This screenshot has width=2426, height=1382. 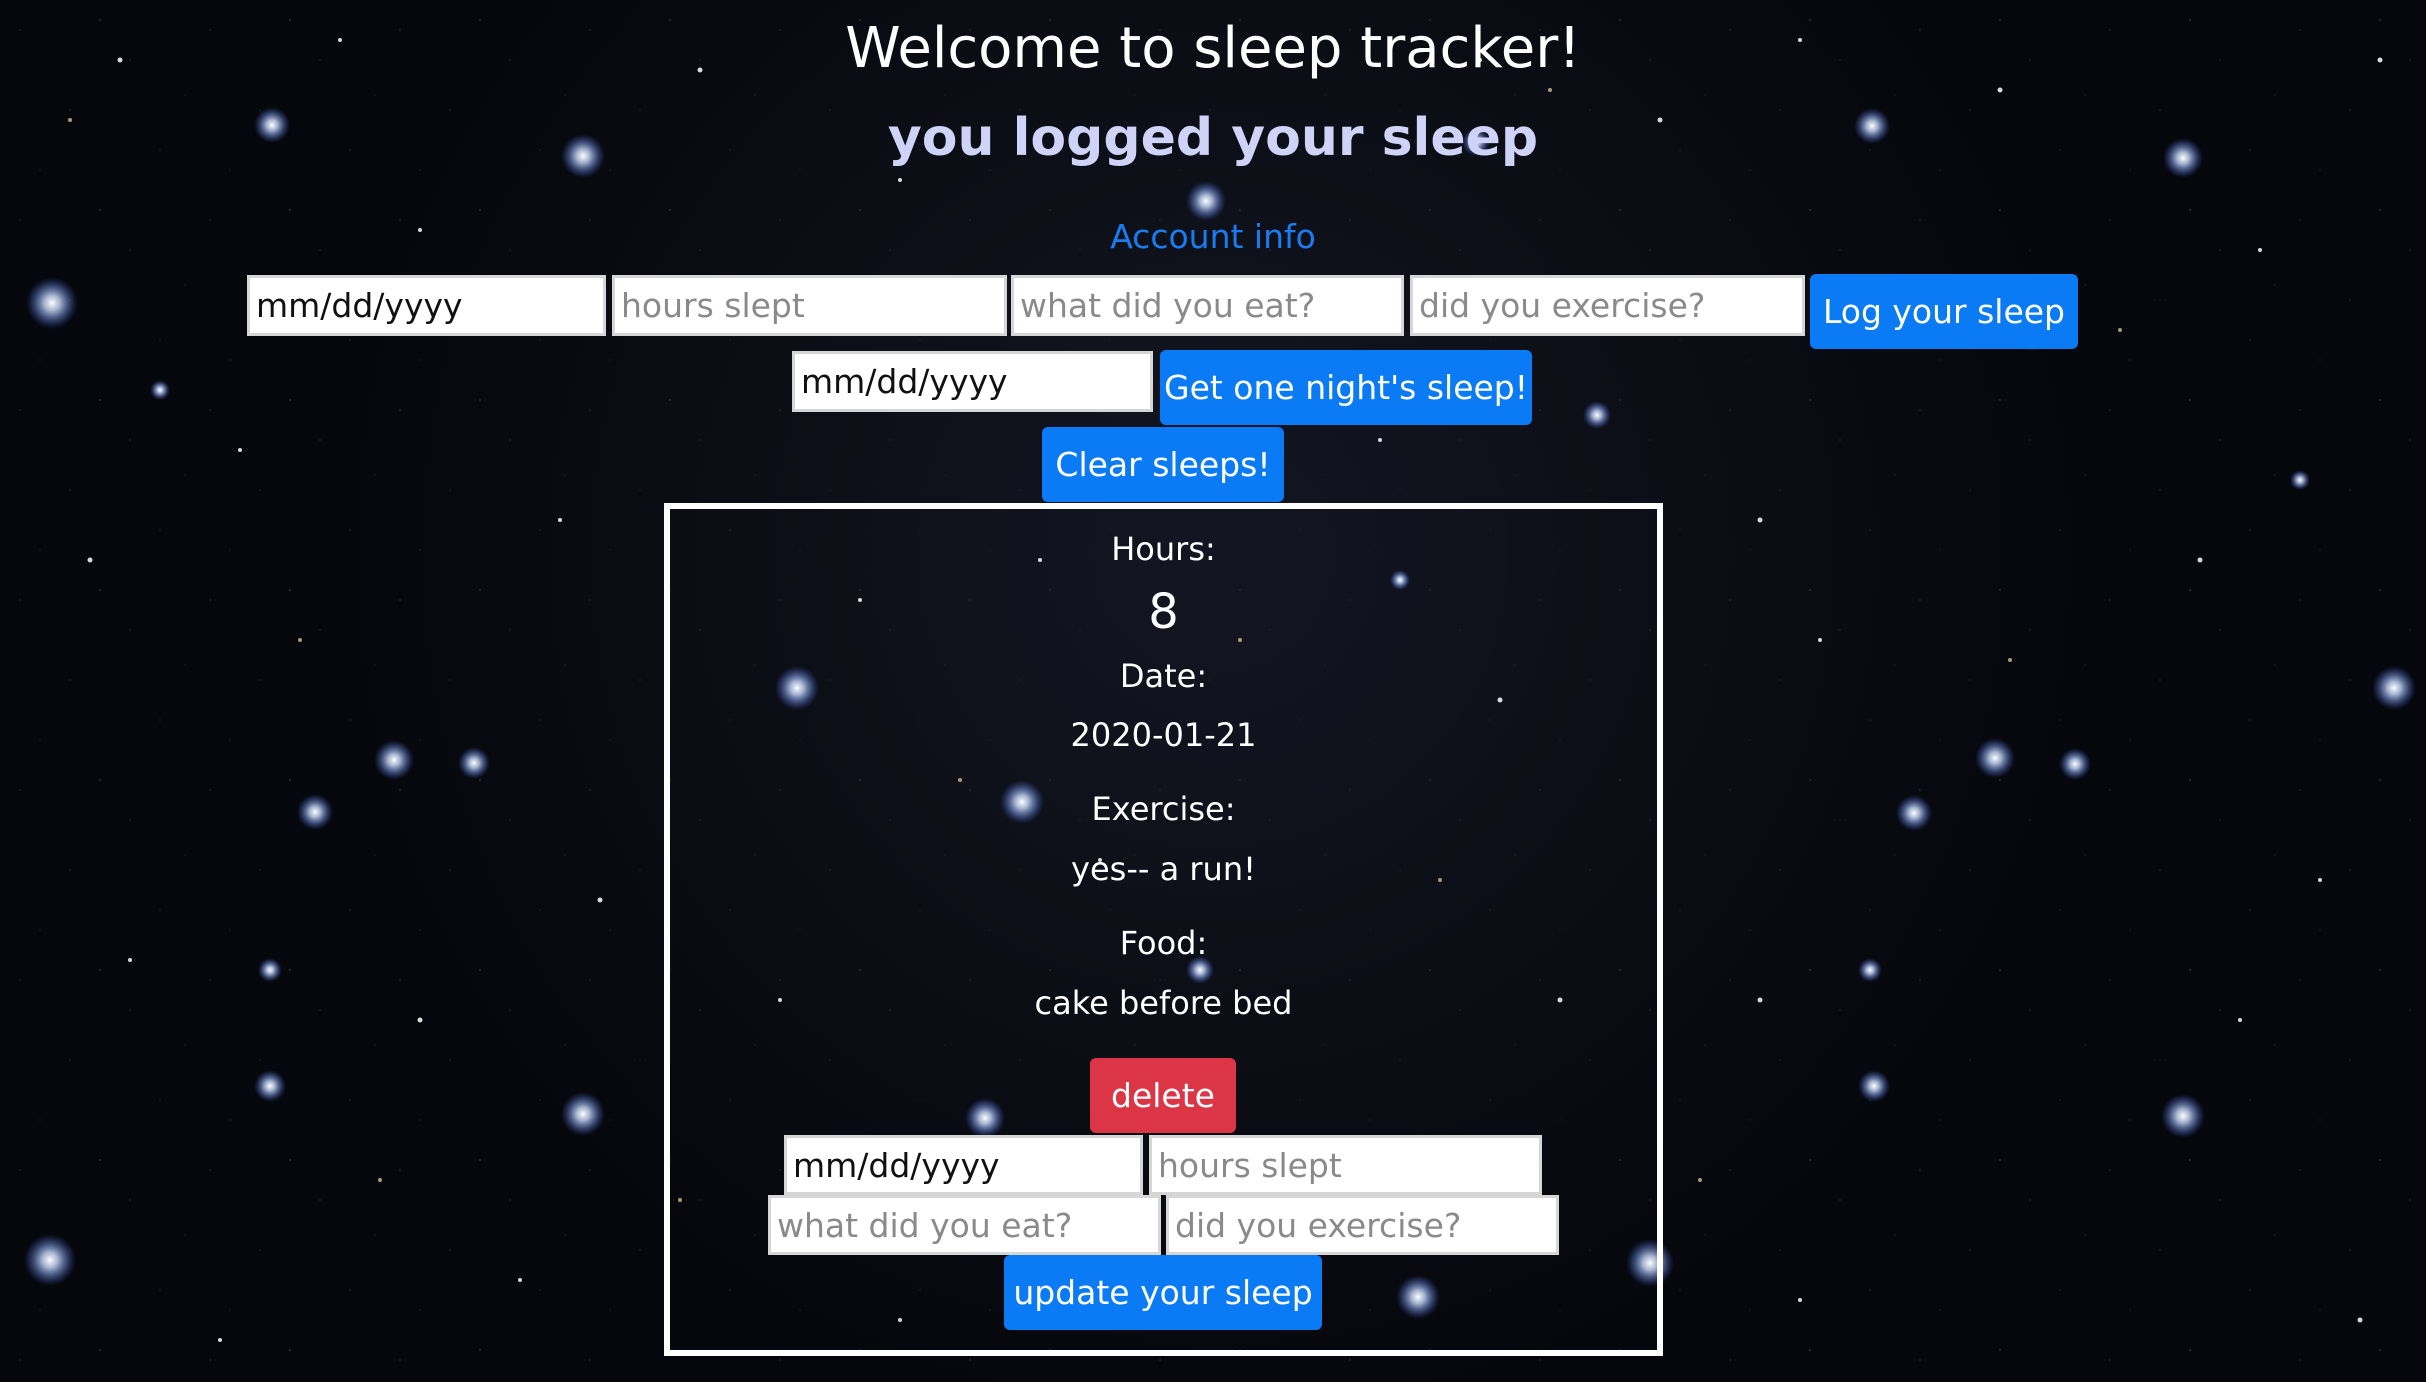 What do you see at coordinates (1213, 138) in the screenshot?
I see `page-subtitle: you logged your sleep` at bounding box center [1213, 138].